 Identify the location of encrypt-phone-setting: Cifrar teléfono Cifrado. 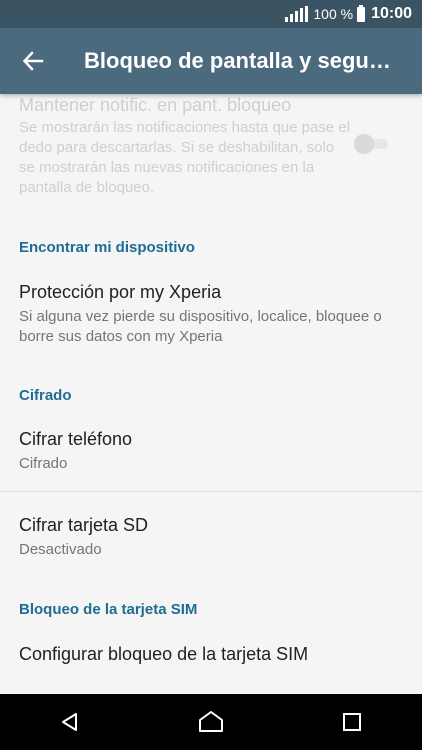
(211, 450).